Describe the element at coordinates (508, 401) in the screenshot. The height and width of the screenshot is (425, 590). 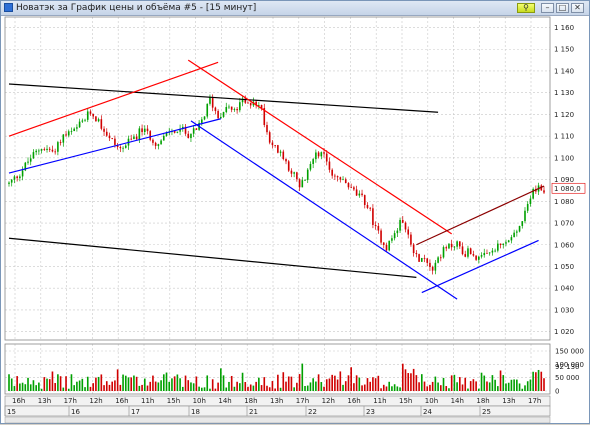
I see `hour-label: 13h` at that location.